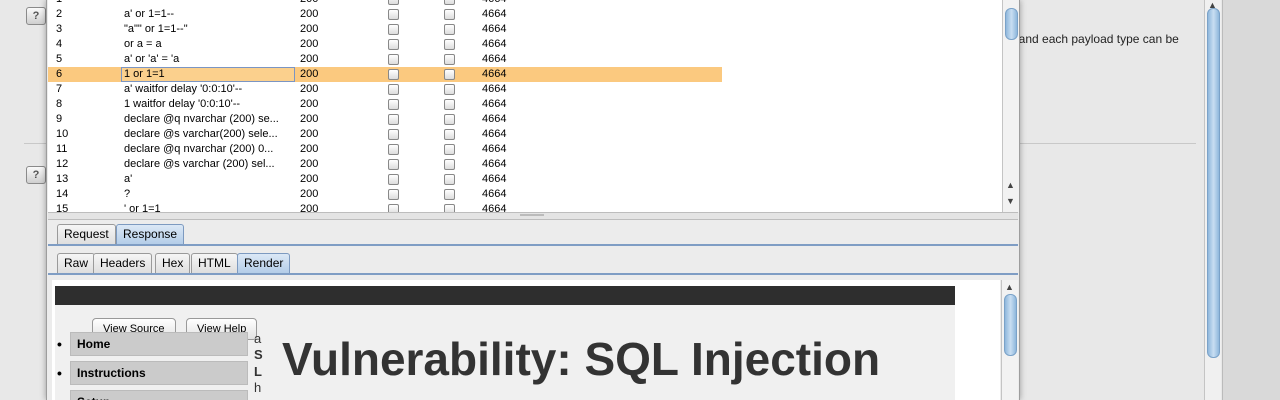 This screenshot has height=400, width=1280. I want to click on table-row: 3 "a"" or 1=1--" 200 4664, so click(385, 29).